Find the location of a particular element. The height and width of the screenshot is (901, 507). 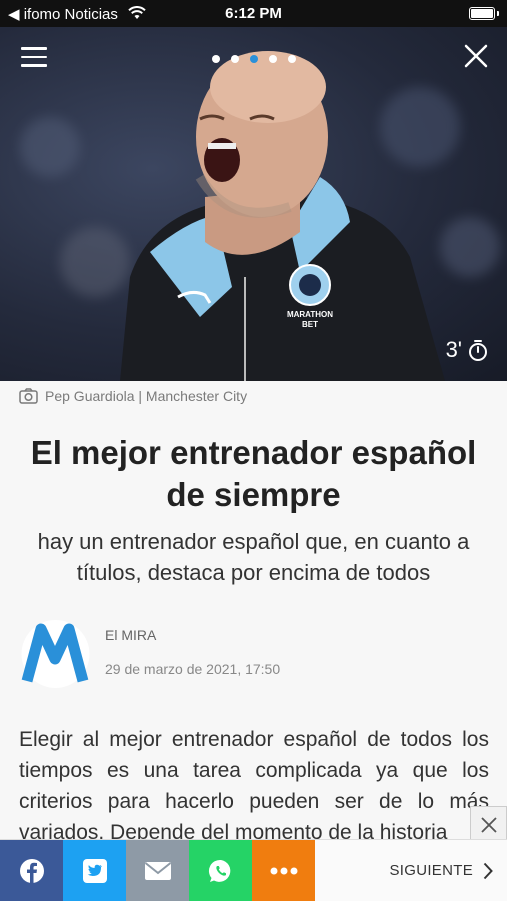

image-caption: Pep Guardiola | Manchester City is located at coordinates (133, 396).